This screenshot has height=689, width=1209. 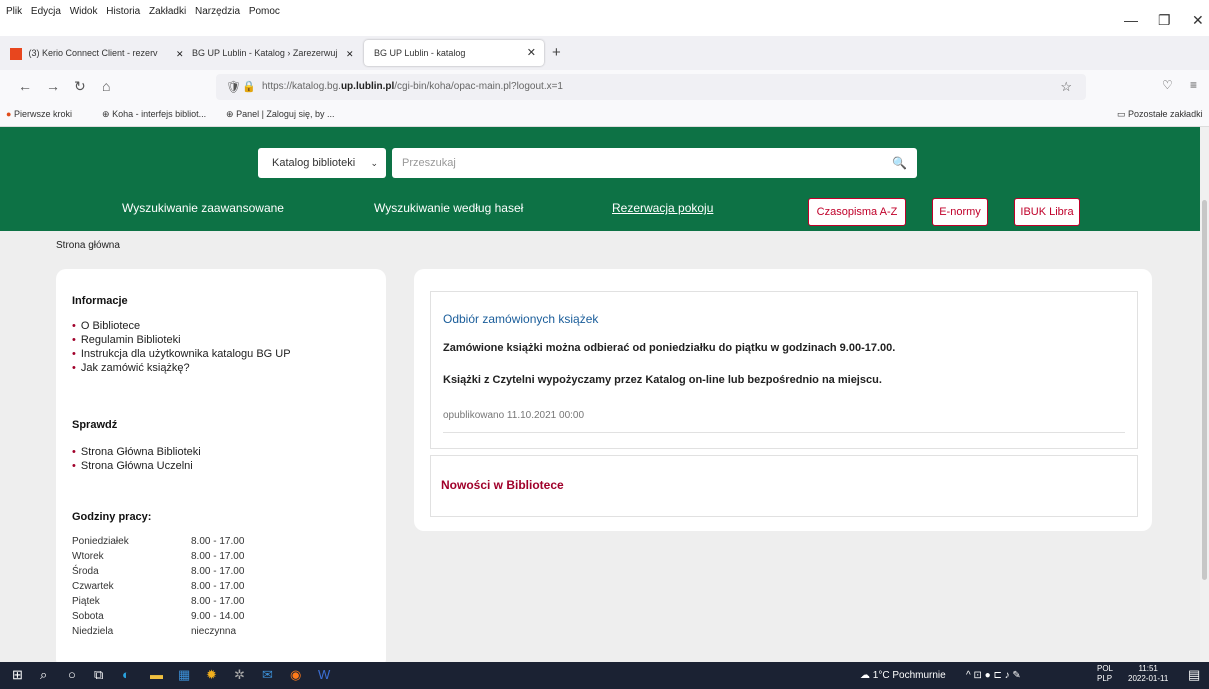 What do you see at coordinates (93, 53) in the screenshot?
I see `tab-kerio-label: (3) Kerio Connect Client - rezerv` at bounding box center [93, 53].